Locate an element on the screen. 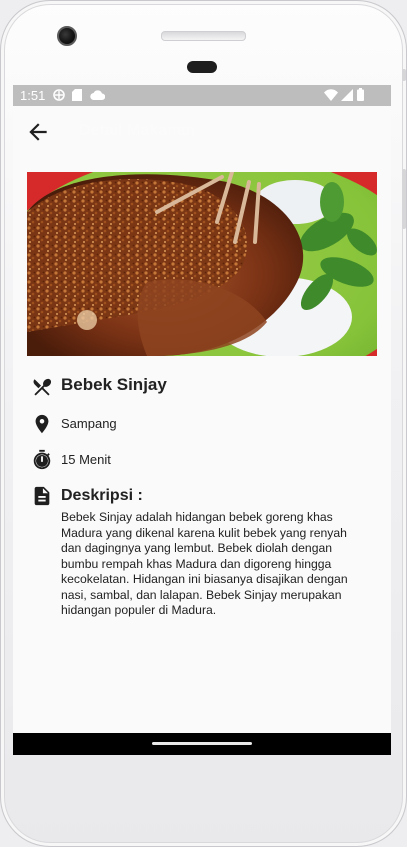  restaurant-icon is located at coordinates (42, 387).